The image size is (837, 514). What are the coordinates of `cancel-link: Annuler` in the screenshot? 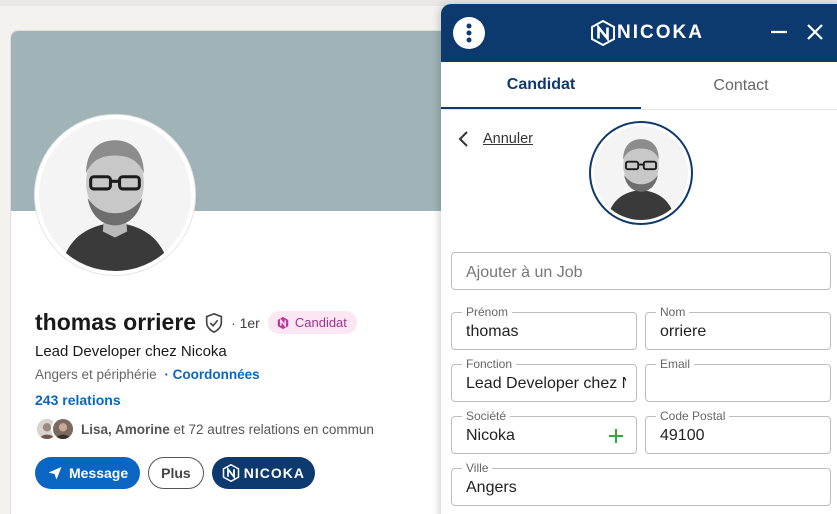 It's located at (495, 139).